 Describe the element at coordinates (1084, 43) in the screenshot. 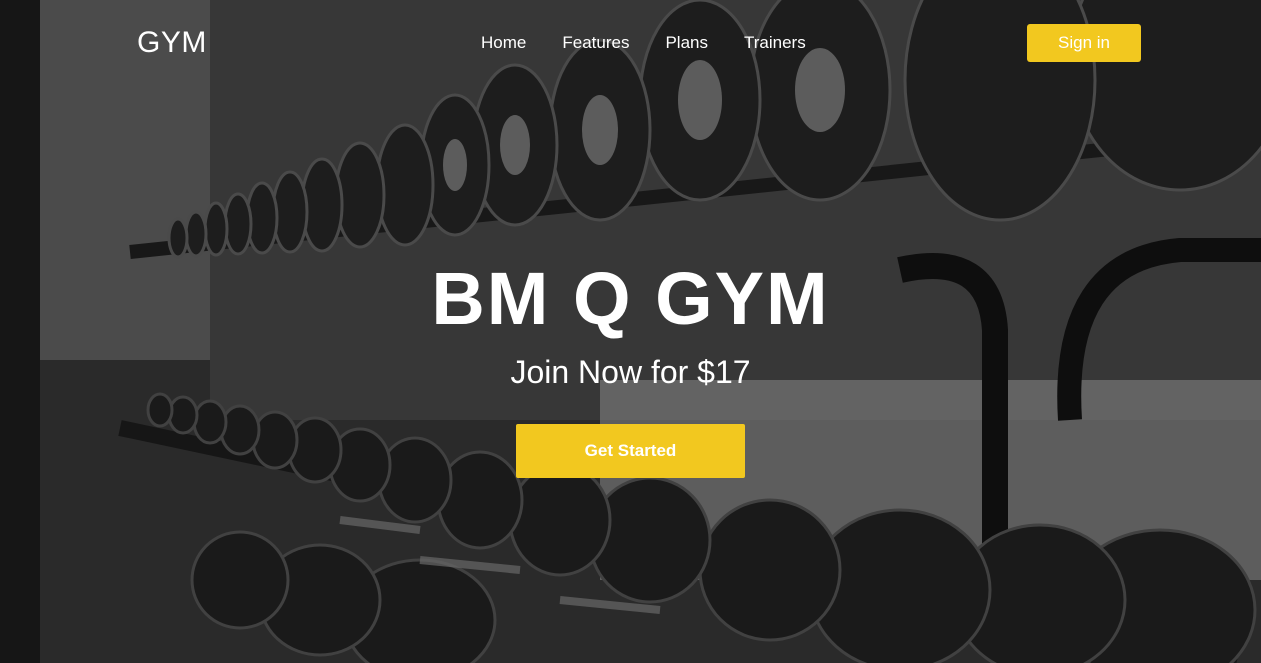

I see `sign-in-button: Sign in` at that location.